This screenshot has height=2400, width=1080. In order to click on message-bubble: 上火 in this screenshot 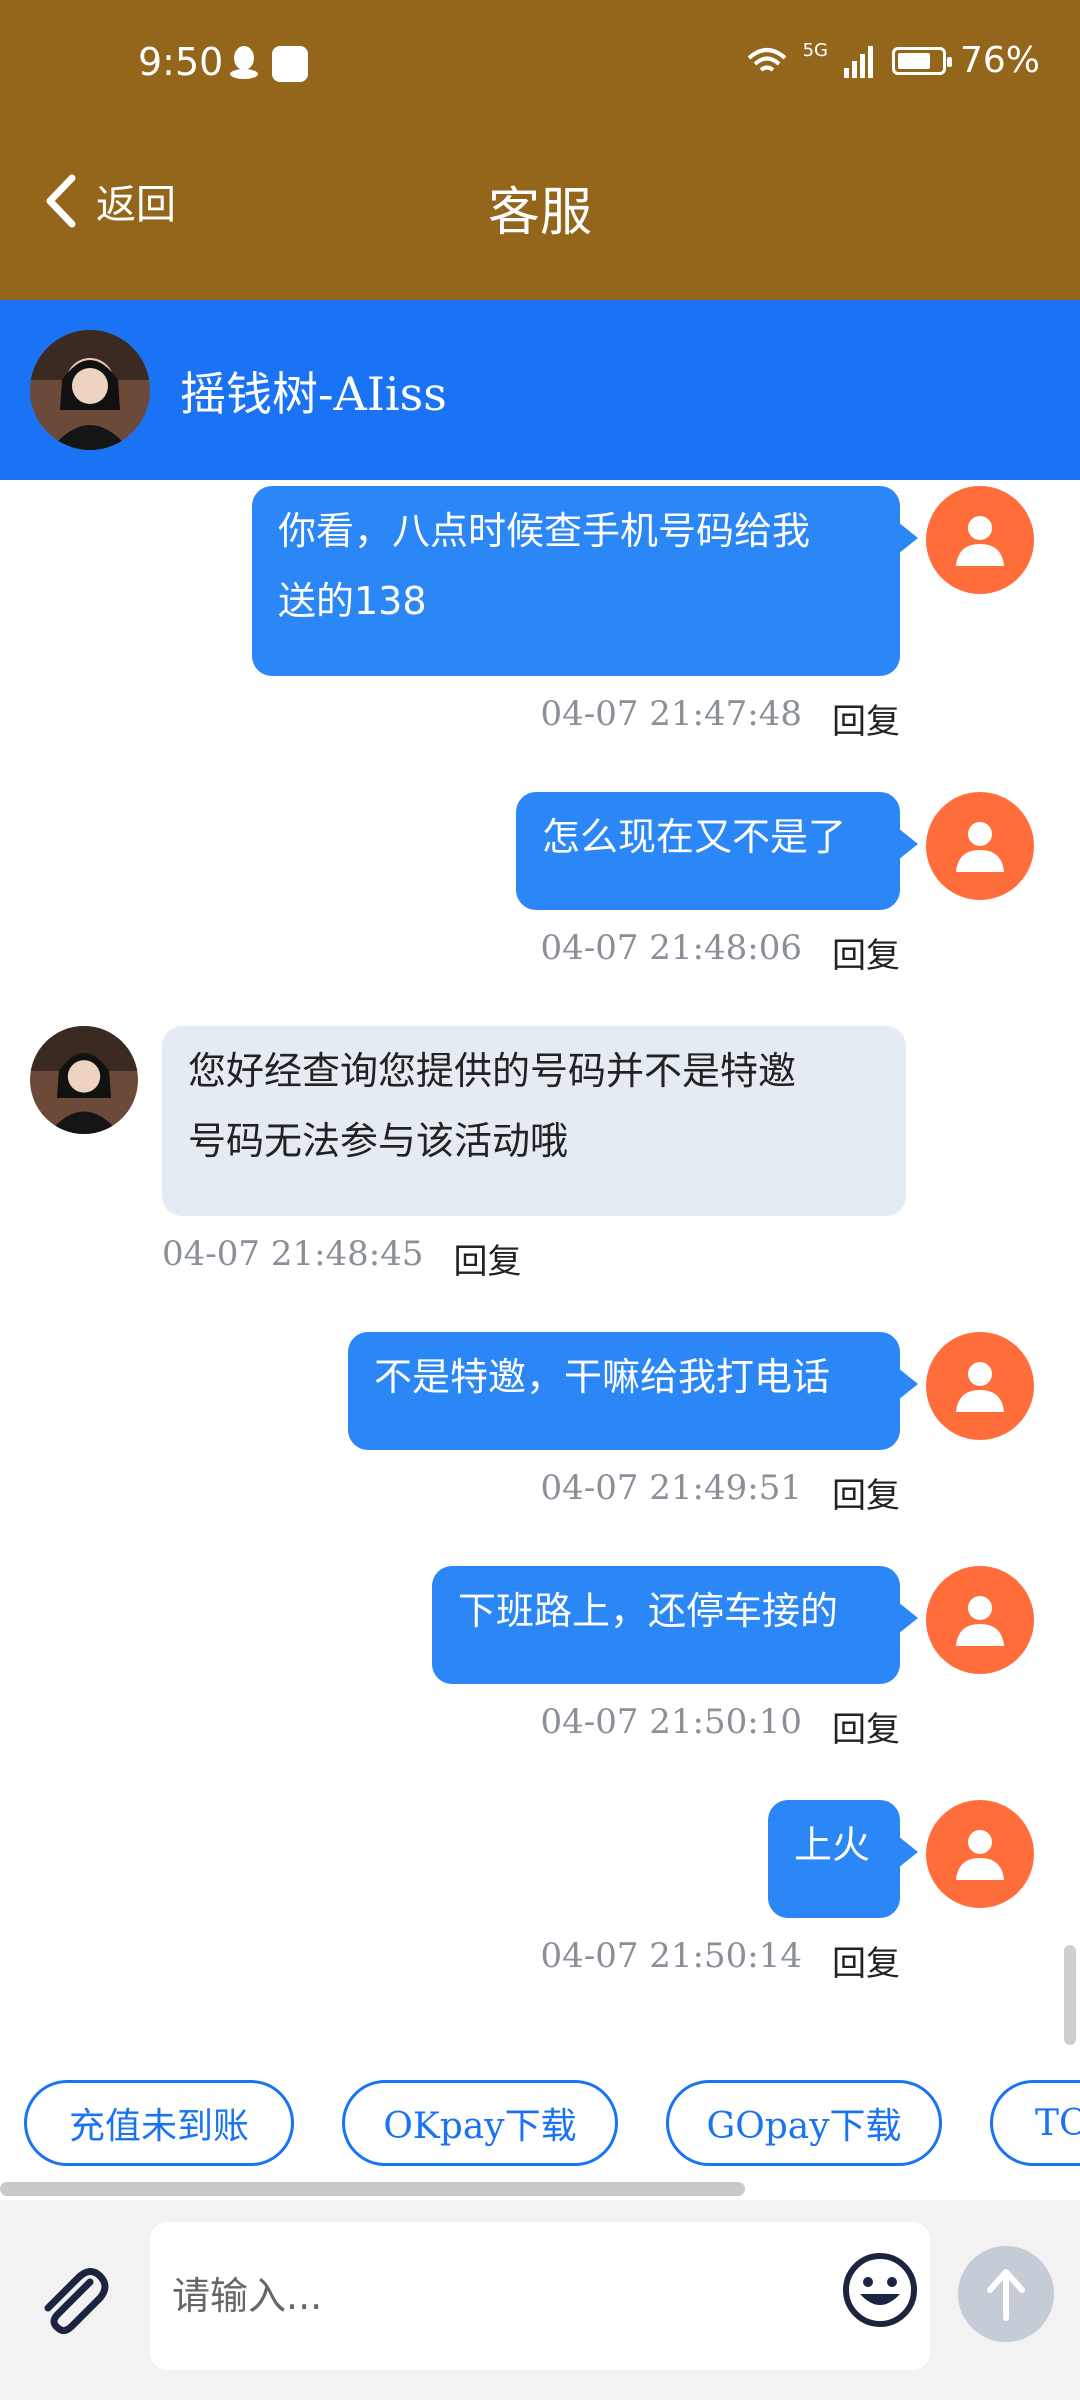, I will do `click(843, 1859)`.